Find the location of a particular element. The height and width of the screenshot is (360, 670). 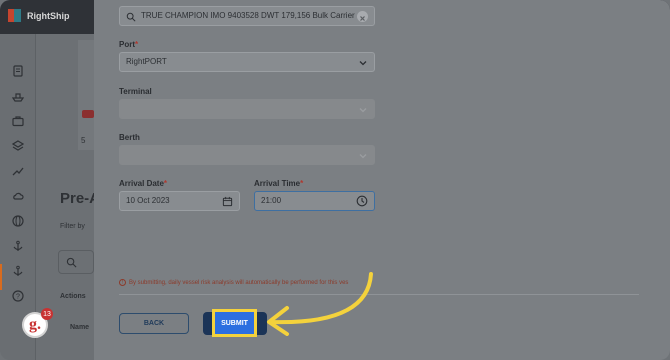

help-icon: ? is located at coordinates (18, 295).